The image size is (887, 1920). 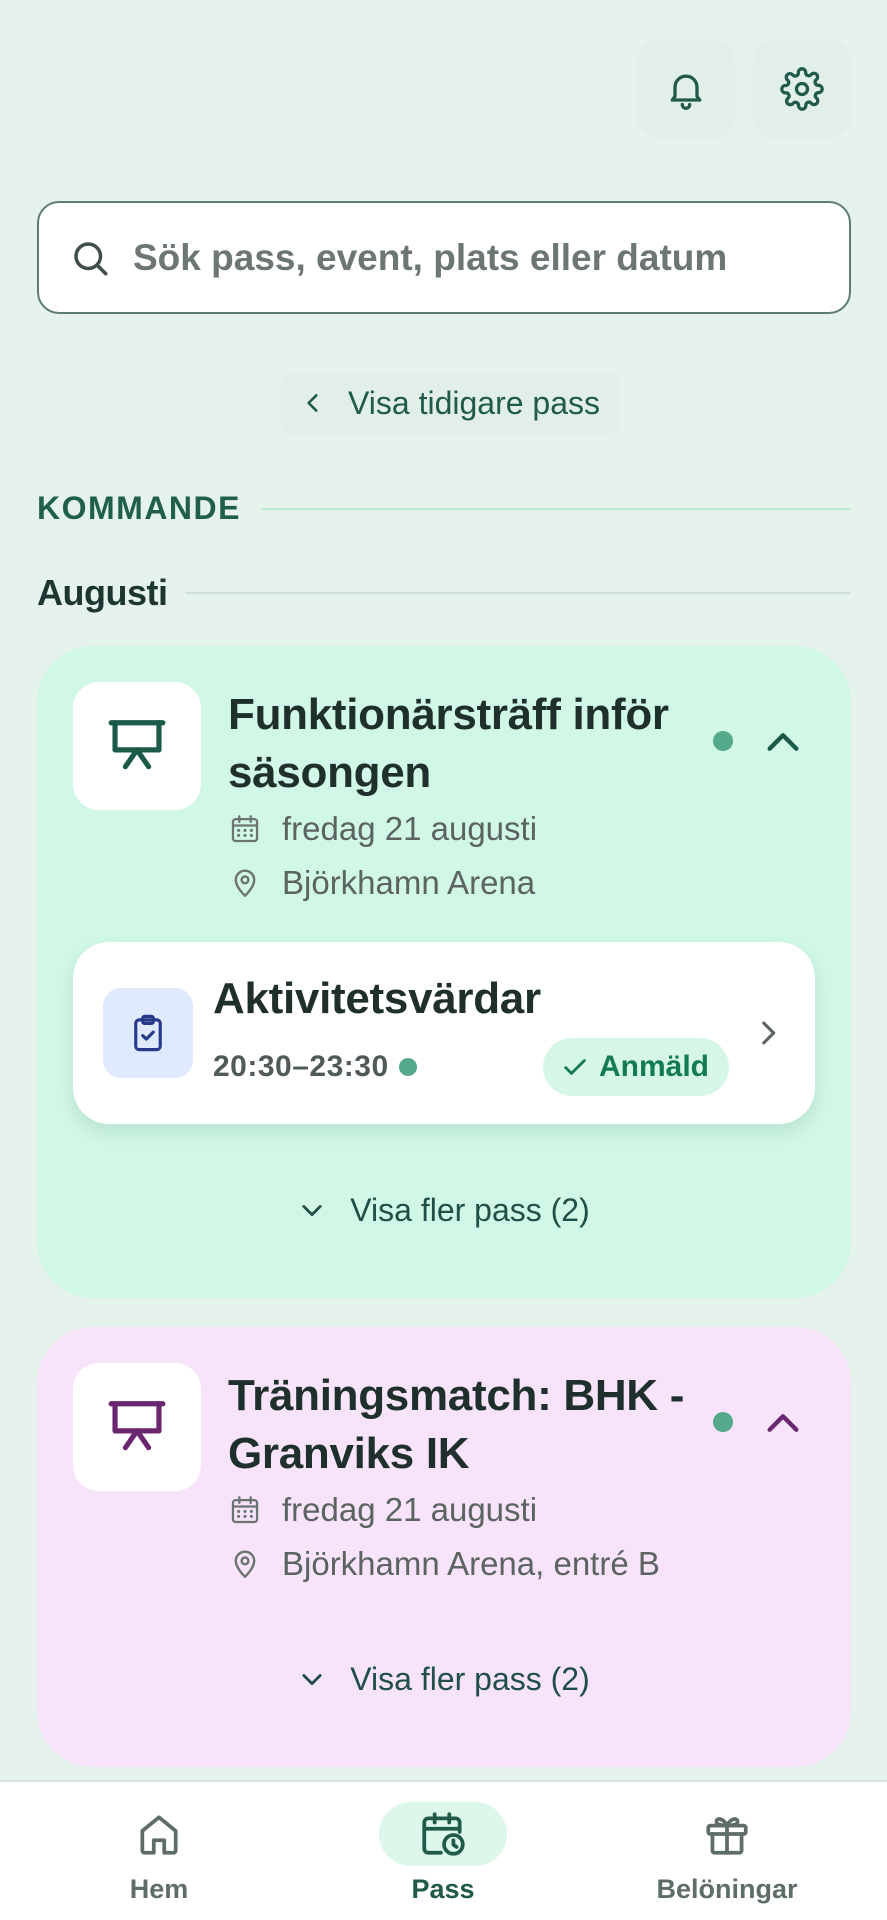 I want to click on session-icon-tile, so click(x=148, y=1033).